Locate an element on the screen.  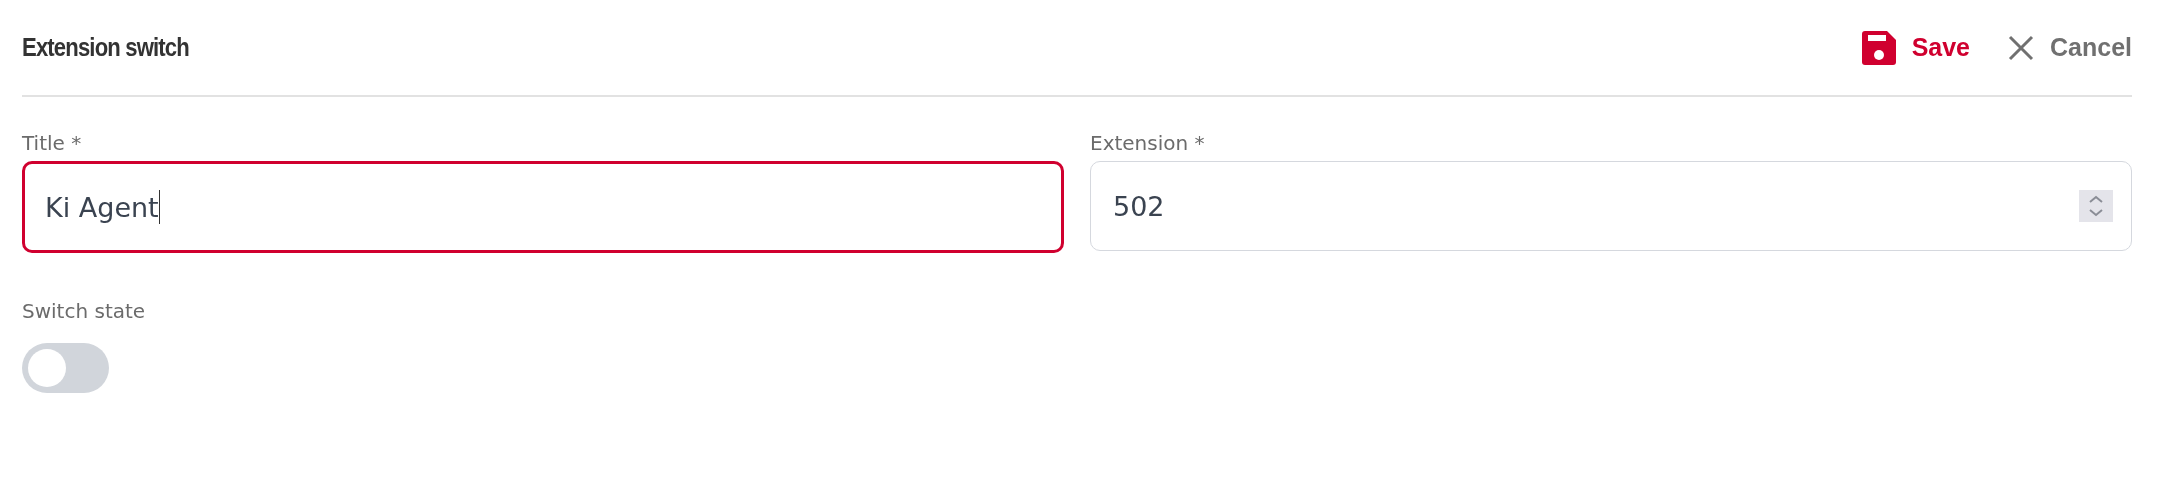
save-button: Save is located at coordinates (1915, 47).